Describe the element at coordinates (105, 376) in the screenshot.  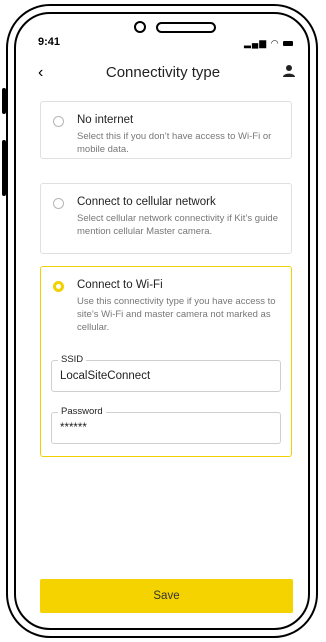
I see `ssid-value: LocalSiteConnect` at that location.